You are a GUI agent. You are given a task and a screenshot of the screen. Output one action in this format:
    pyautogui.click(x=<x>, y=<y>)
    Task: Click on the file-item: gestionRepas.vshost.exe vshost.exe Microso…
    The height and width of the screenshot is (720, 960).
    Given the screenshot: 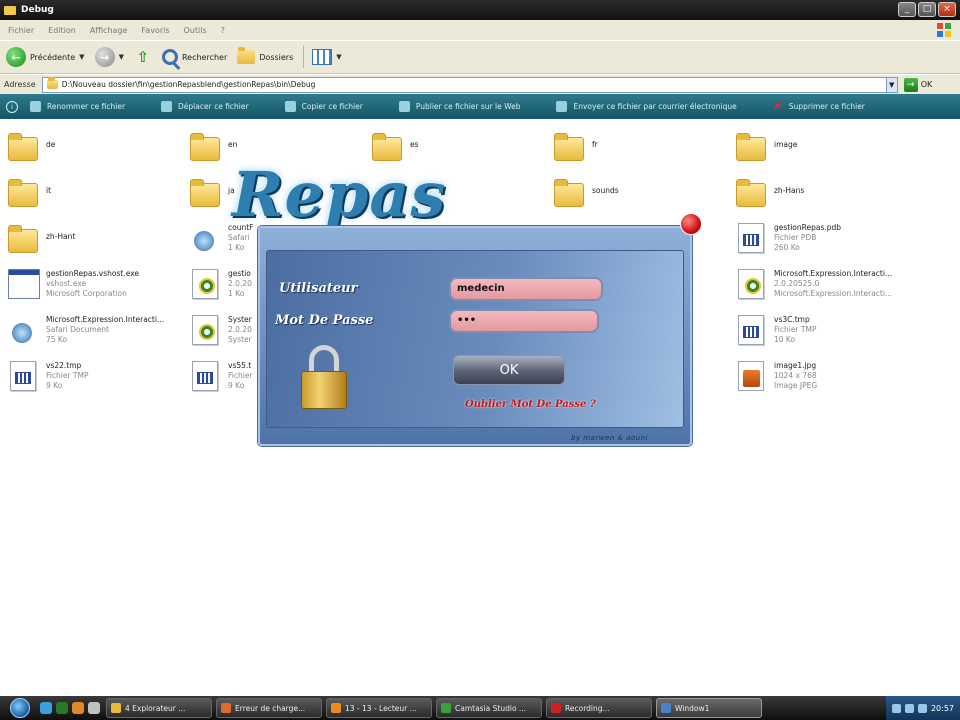 What is the action you would take?
    pyautogui.click(x=96, y=284)
    